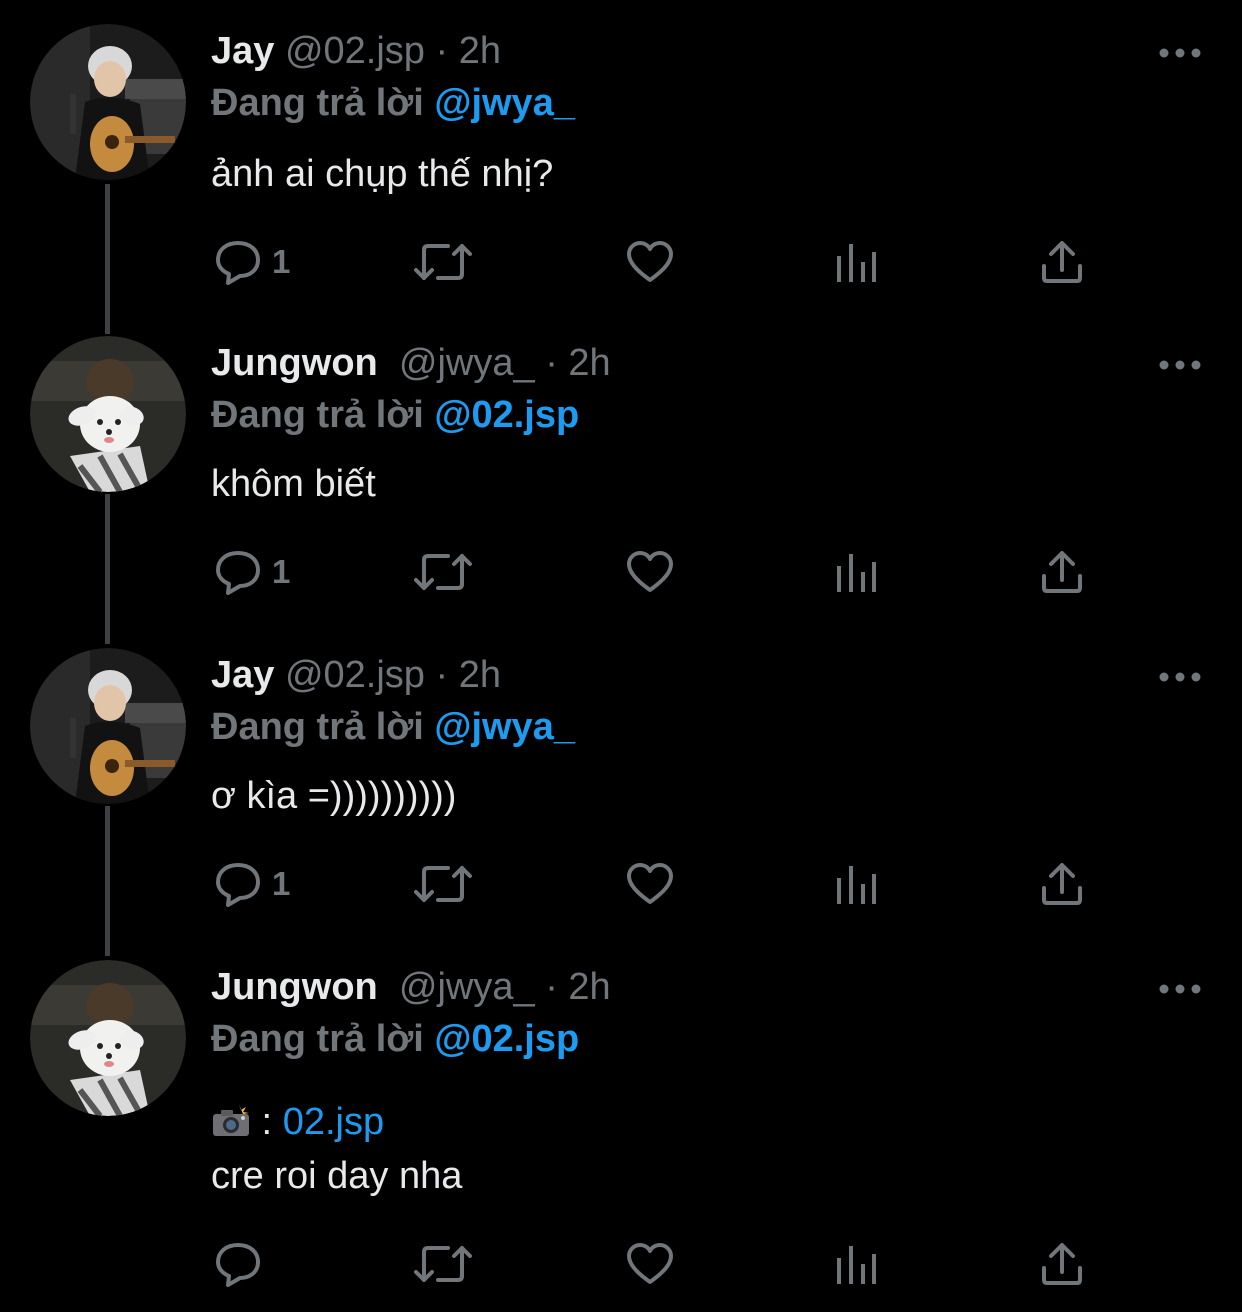 Image resolution: width=1242 pixels, height=1312 pixels. What do you see at coordinates (337, 1176) in the screenshot?
I see `tweet-text: cre roi day nha` at bounding box center [337, 1176].